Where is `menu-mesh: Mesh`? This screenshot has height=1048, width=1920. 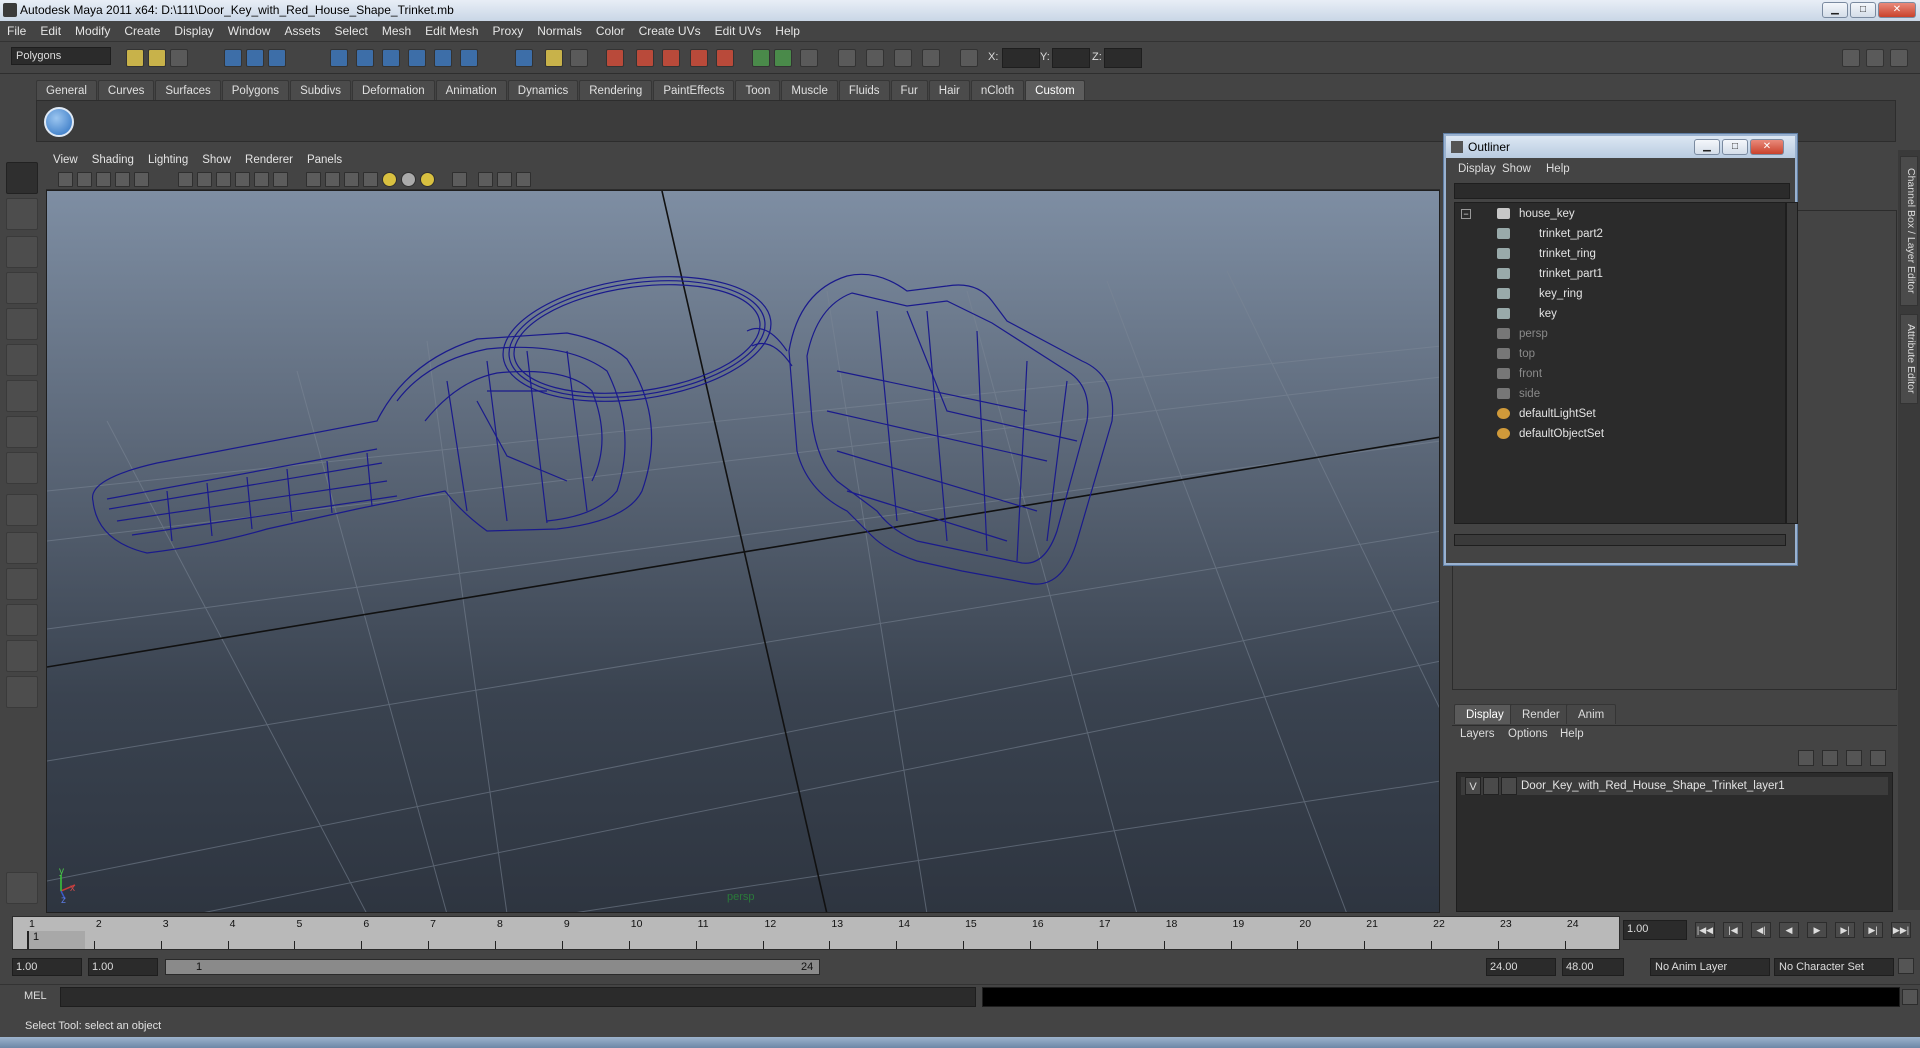
menu-mesh: Mesh is located at coordinates (396, 31).